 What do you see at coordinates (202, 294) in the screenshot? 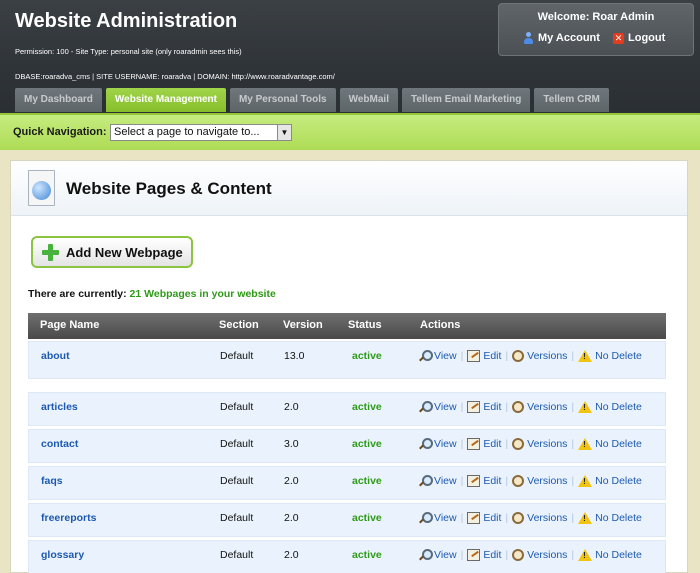
I see `count-value: 21 Webpages in your website` at bounding box center [202, 294].